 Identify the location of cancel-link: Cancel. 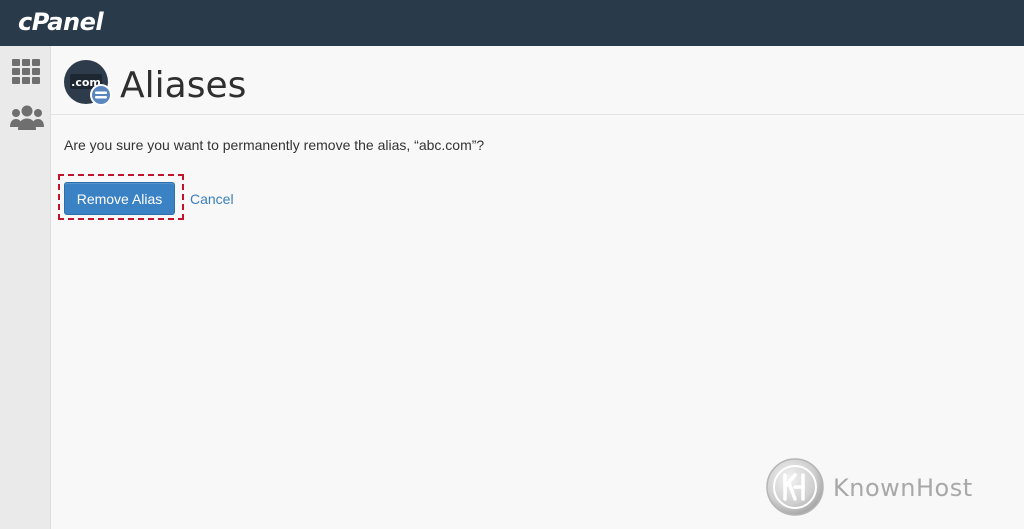
(212, 199).